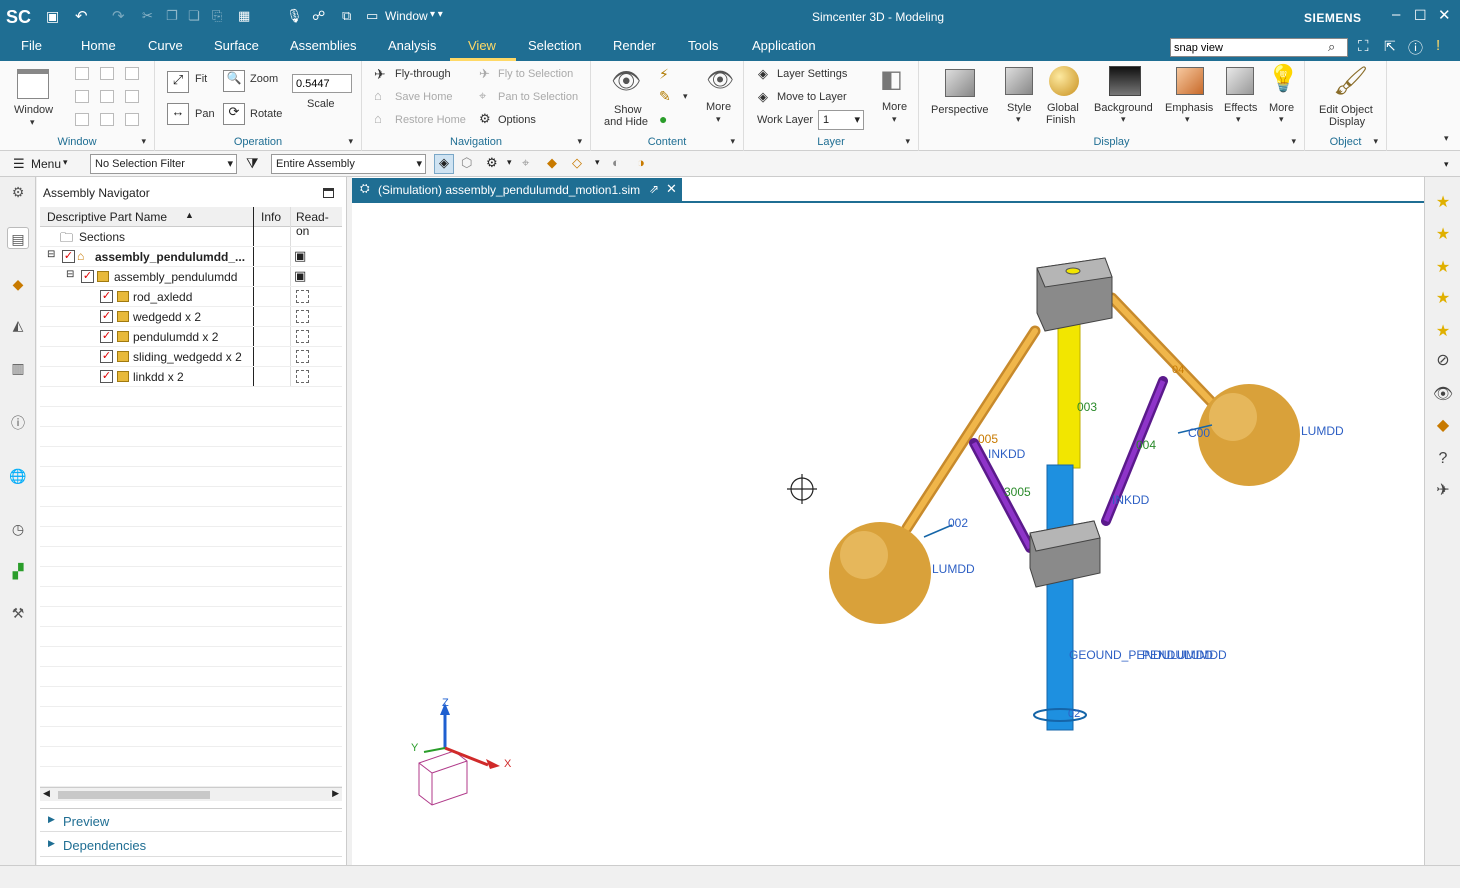  Describe the element at coordinates (1240, 108) in the screenshot. I see `effects-button: Effects` at that location.